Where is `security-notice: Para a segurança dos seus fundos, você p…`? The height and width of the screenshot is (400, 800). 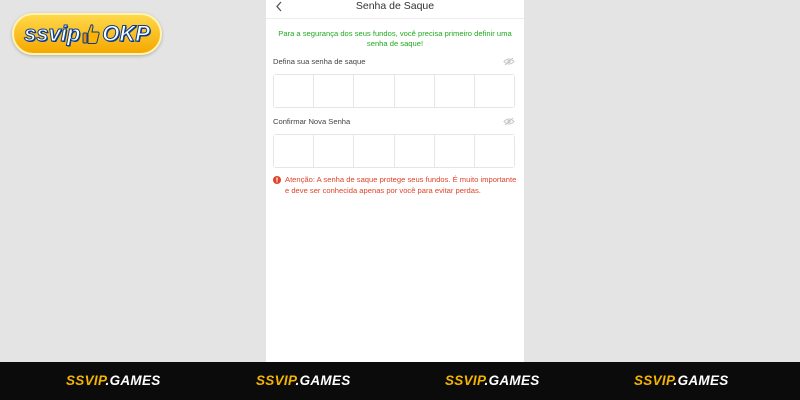
security-notice: Para a segurança dos seus fundos, você p… is located at coordinates (395, 38).